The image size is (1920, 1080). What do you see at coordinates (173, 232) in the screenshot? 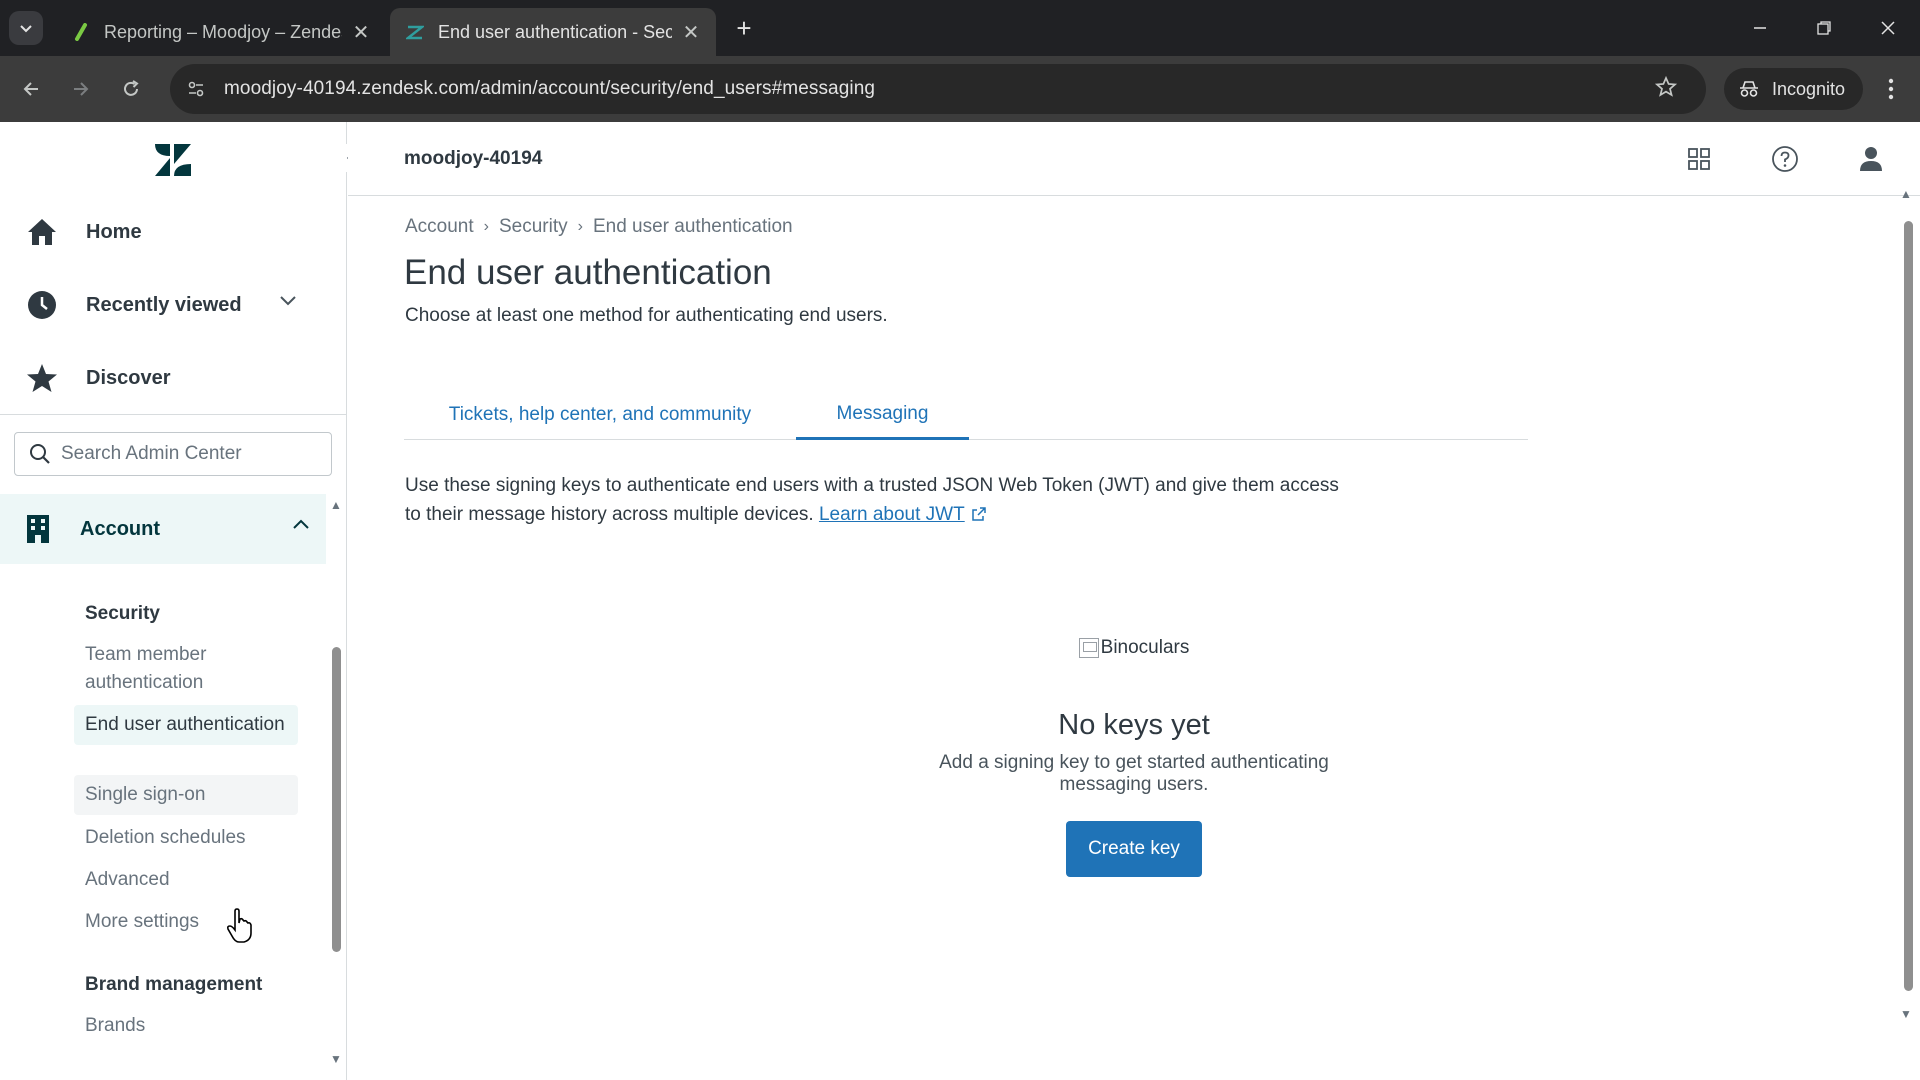
I see `sidebar-item-home: Home` at bounding box center [173, 232].